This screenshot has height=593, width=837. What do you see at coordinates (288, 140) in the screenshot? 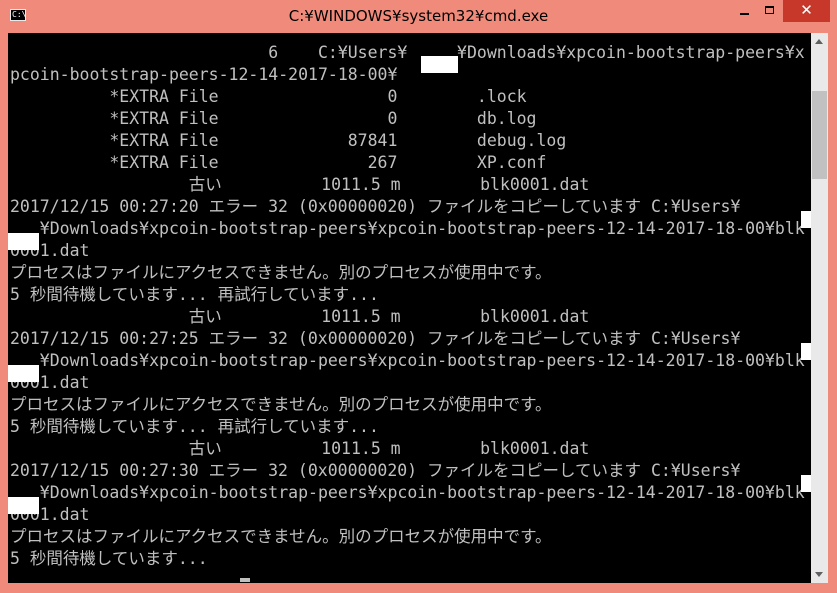
I see `console-line: *EXTRA File 87841 debug.log` at bounding box center [288, 140].